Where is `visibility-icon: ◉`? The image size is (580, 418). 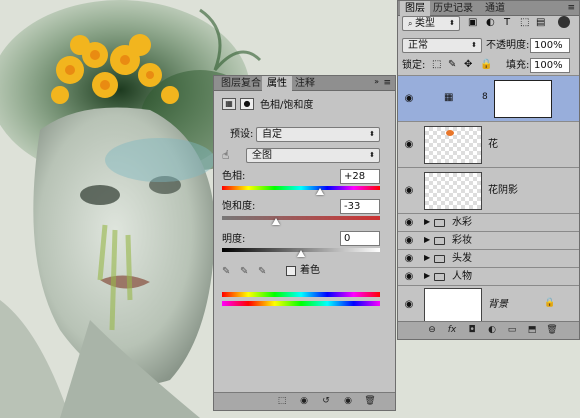
visibility-icon: ◉ is located at coordinates (348, 401).